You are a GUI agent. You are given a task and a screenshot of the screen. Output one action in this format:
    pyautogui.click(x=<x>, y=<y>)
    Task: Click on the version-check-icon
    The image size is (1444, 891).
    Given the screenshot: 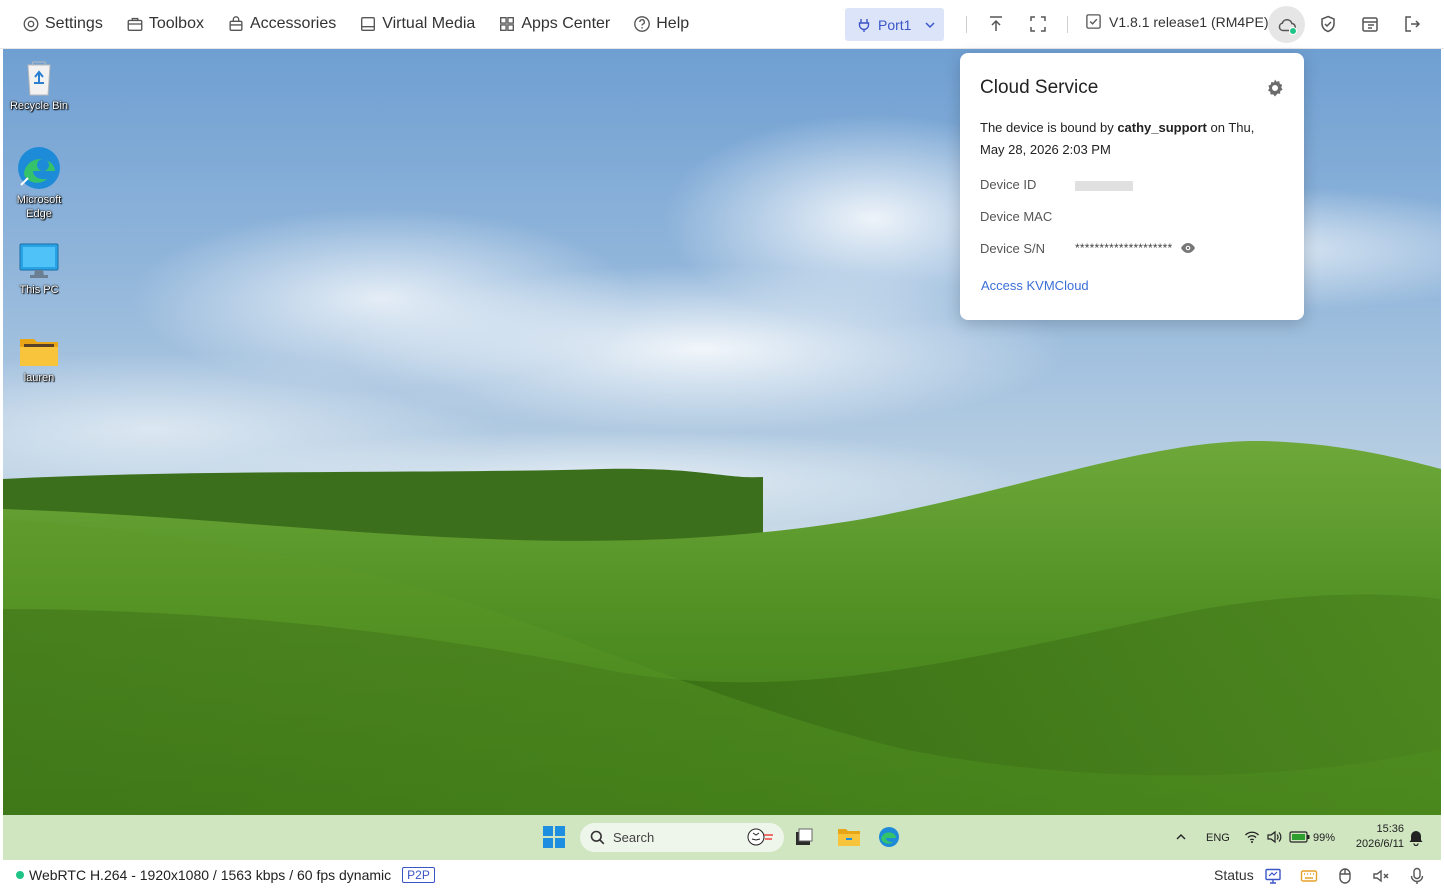 What is the action you would take?
    pyautogui.click(x=1093, y=21)
    